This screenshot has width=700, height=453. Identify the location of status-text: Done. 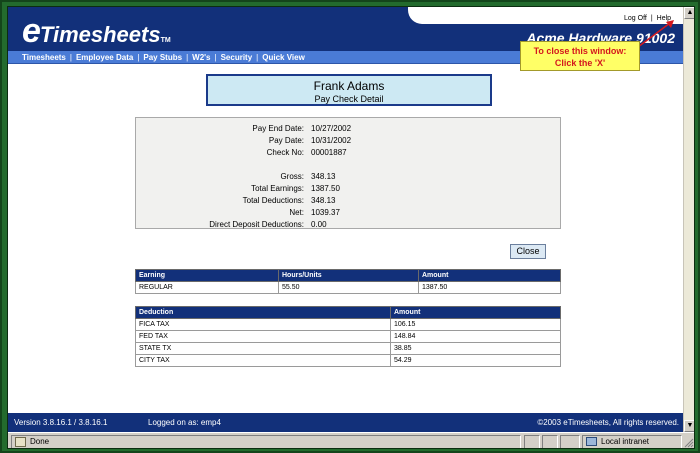
(40, 441).